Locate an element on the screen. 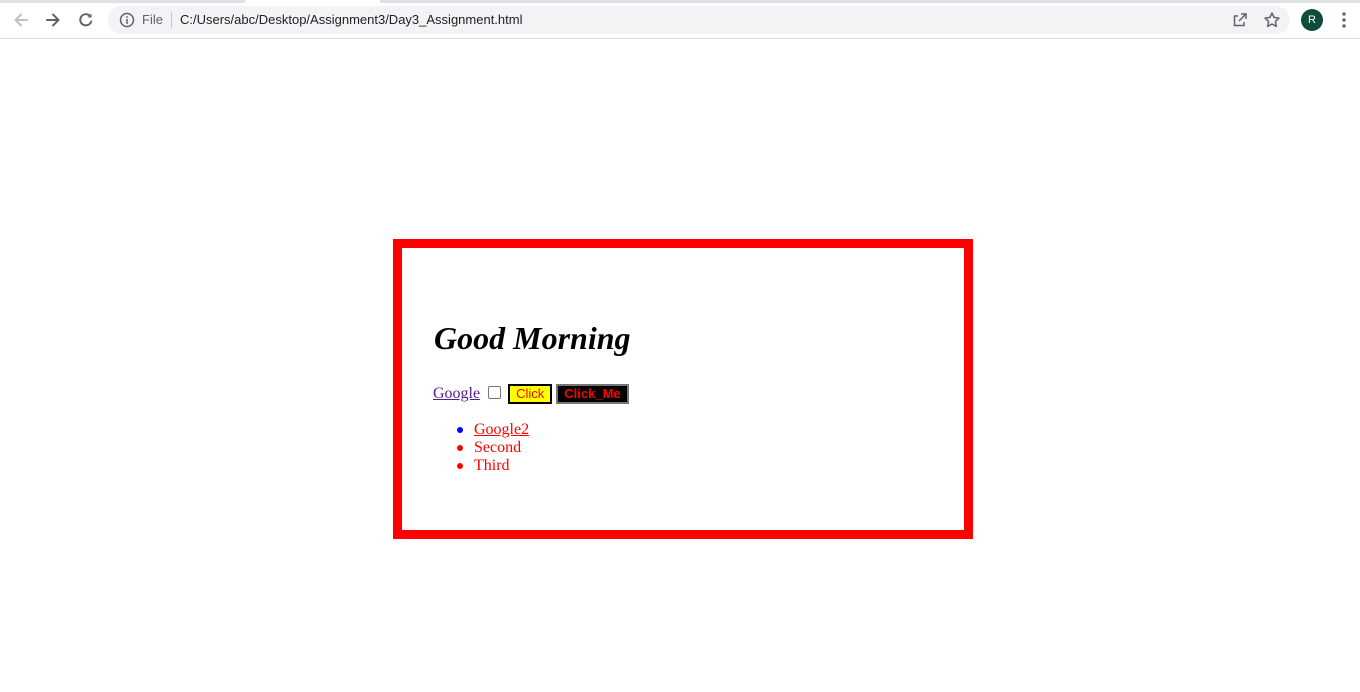  reload-icon is located at coordinates (86, 20).